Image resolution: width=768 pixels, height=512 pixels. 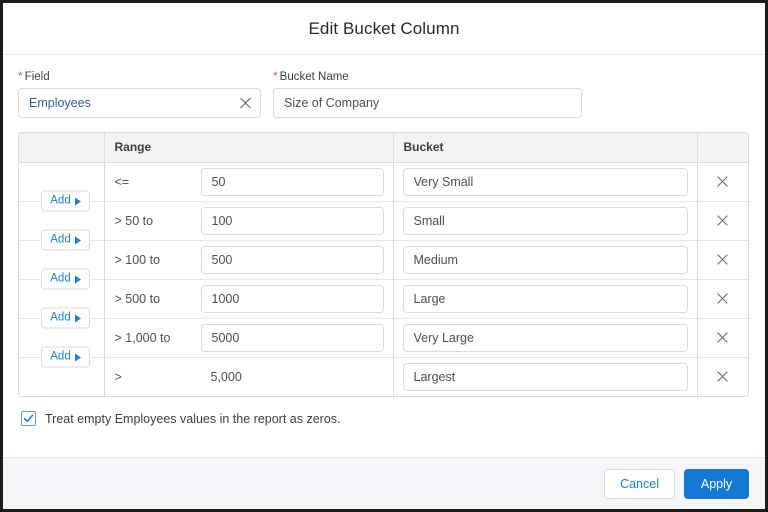 I want to click on table-row: > 500 to, so click(x=383, y=298).